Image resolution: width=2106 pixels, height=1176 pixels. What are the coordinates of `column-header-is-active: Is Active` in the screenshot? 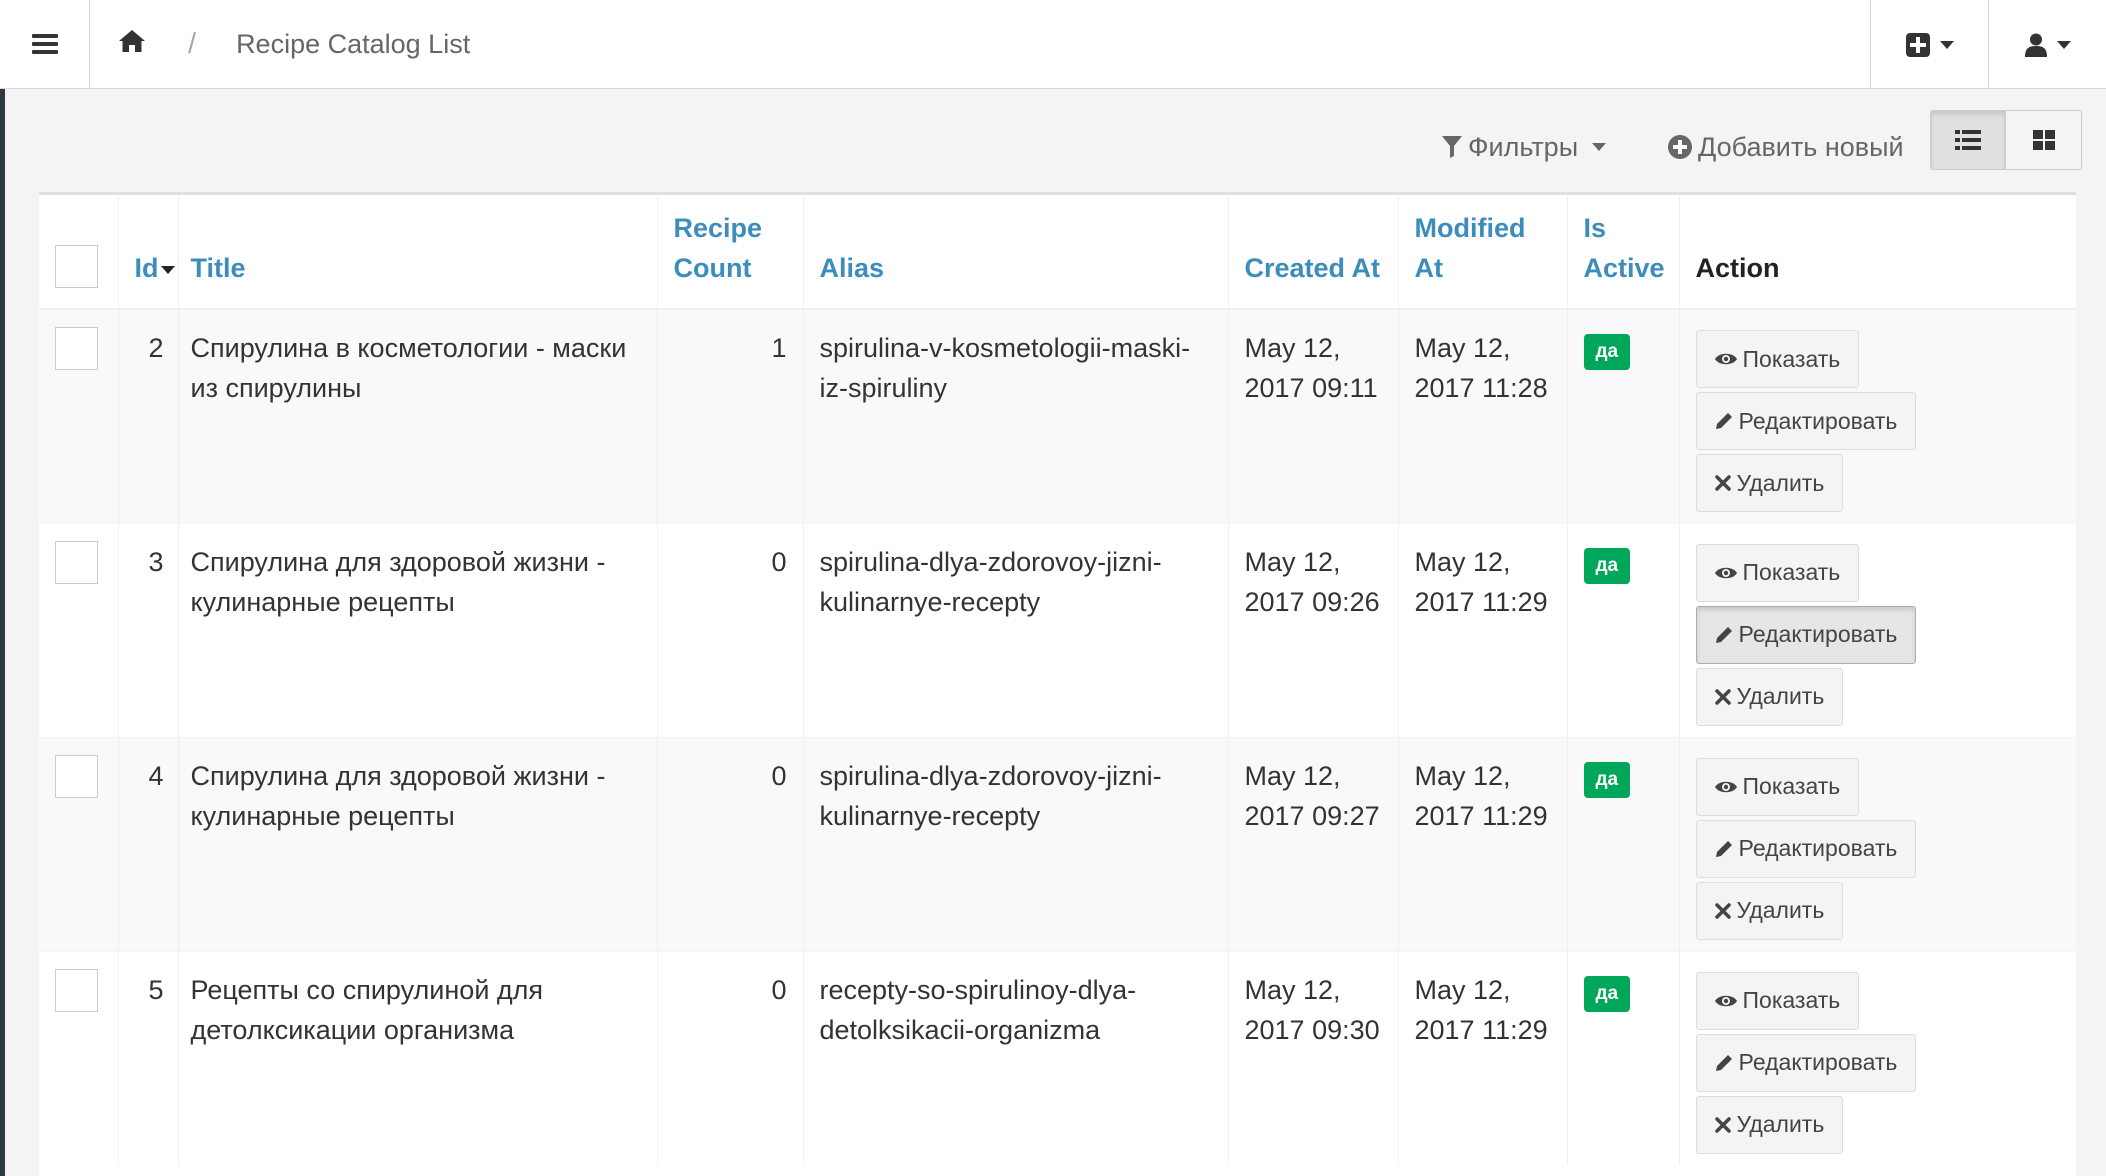 It's located at (1623, 252).